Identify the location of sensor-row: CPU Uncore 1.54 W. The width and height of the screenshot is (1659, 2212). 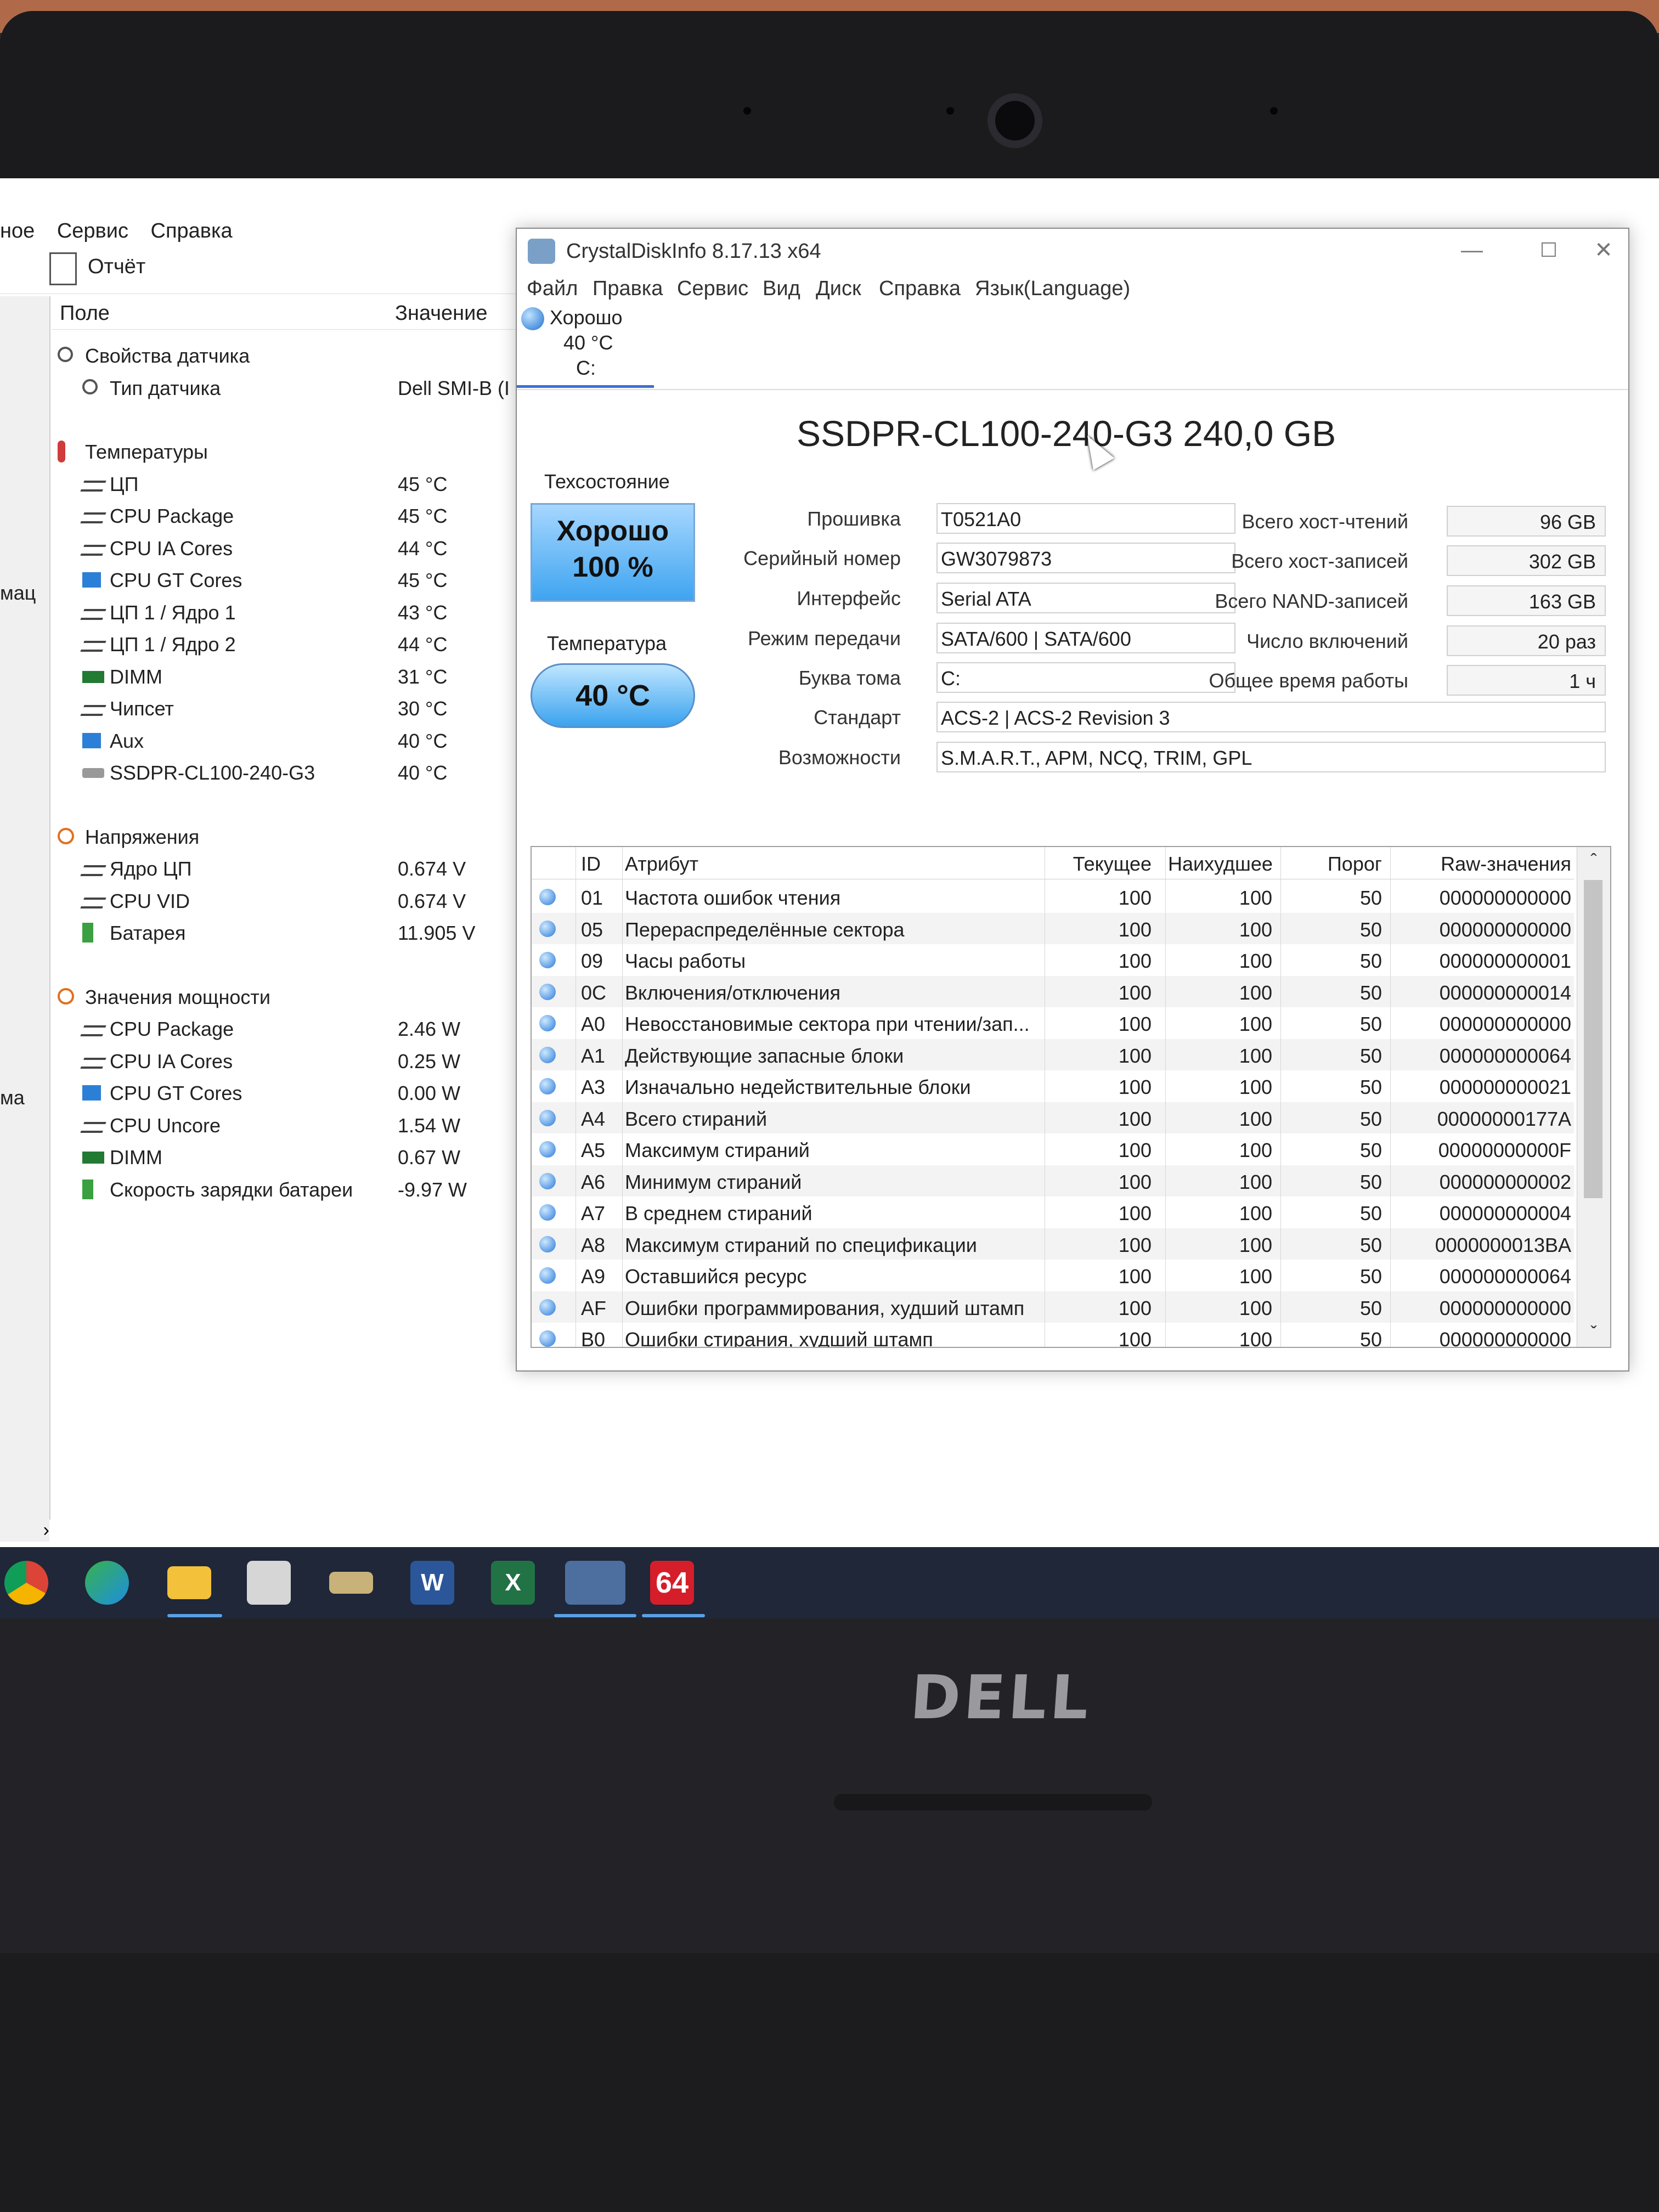
(290, 1125).